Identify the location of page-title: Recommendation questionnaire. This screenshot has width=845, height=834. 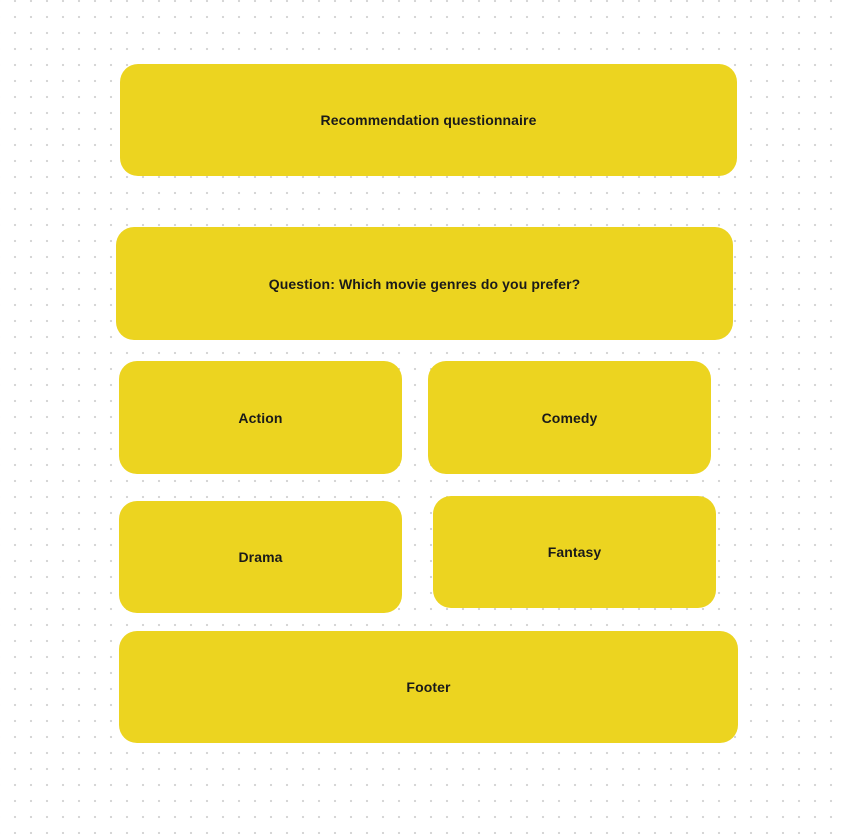
(428, 120).